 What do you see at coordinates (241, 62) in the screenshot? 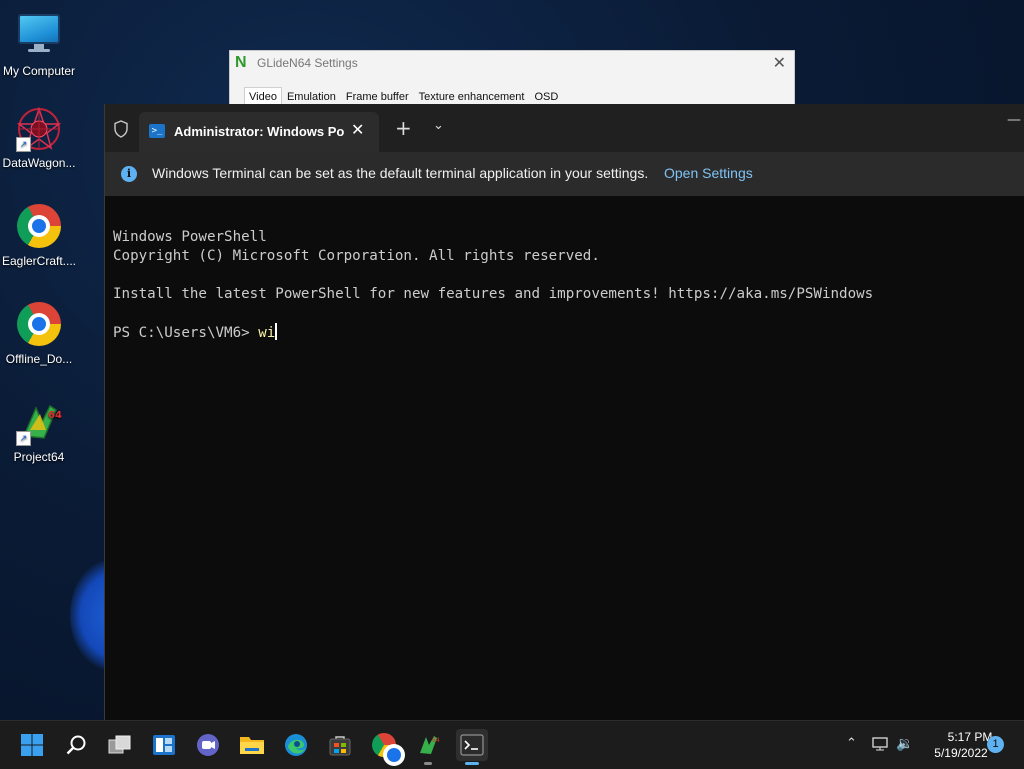
I see `gliden64-logo-icon: N` at bounding box center [241, 62].